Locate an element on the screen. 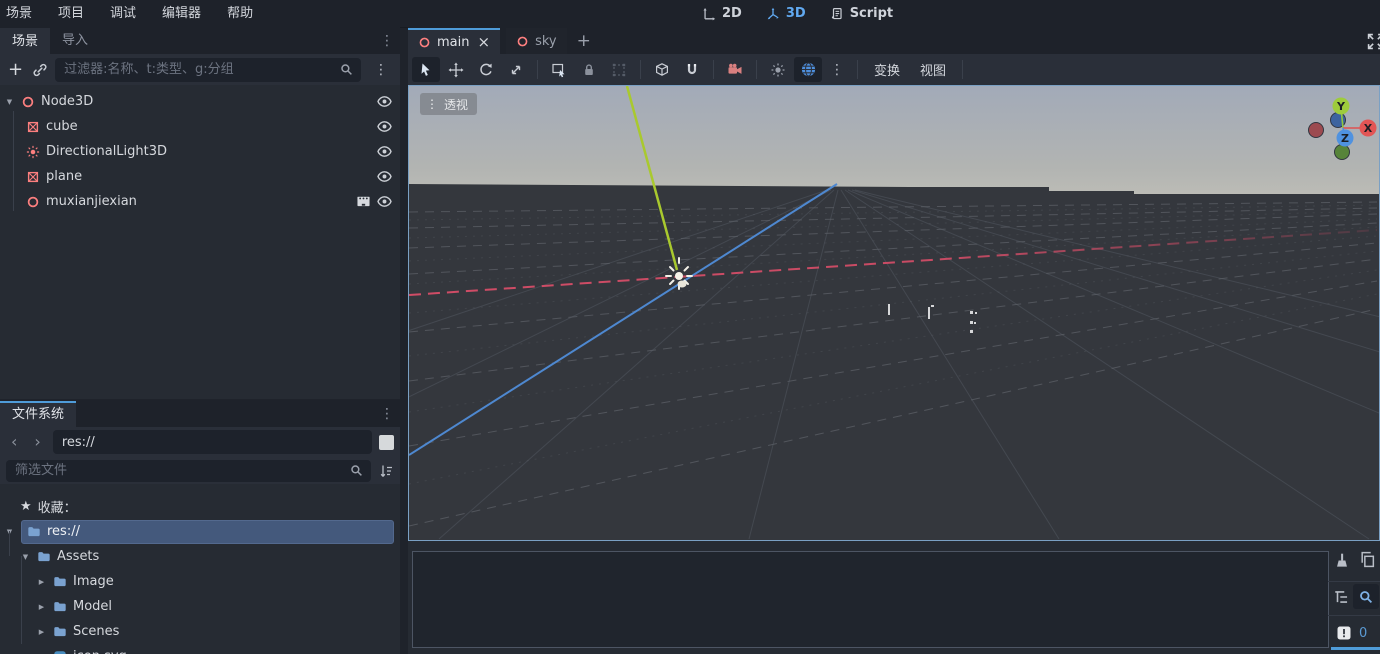 The image size is (1380, 654). transform-menu: 变换 is located at coordinates (887, 69).